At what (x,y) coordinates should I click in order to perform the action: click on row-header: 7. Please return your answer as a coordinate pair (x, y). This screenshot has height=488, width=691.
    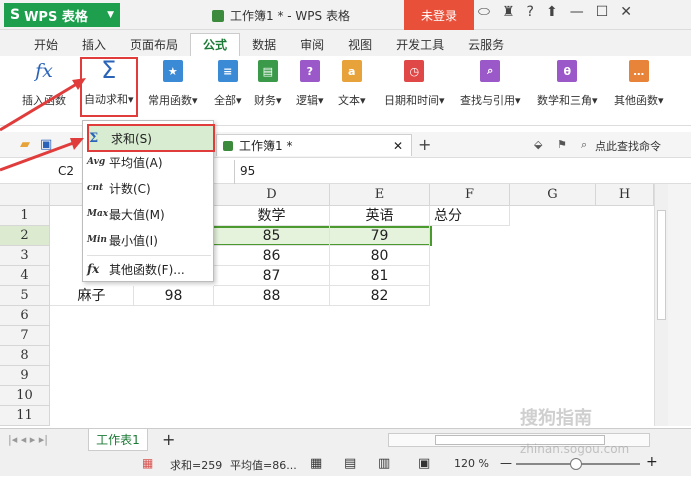
    Looking at the image, I should click on (25, 336).